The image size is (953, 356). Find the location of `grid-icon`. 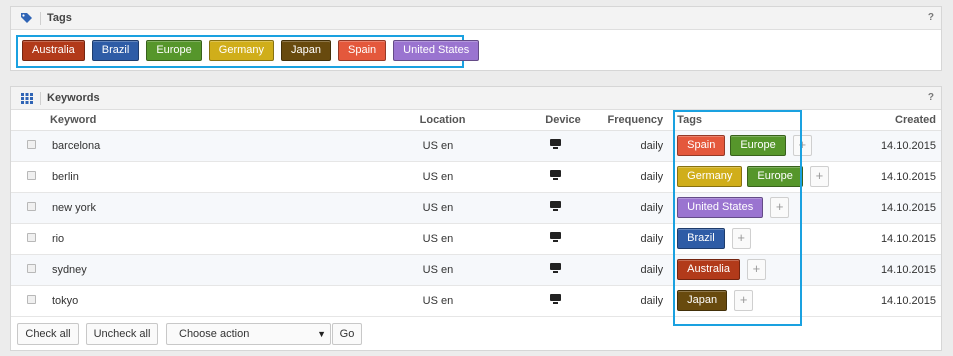

grid-icon is located at coordinates (27, 98).